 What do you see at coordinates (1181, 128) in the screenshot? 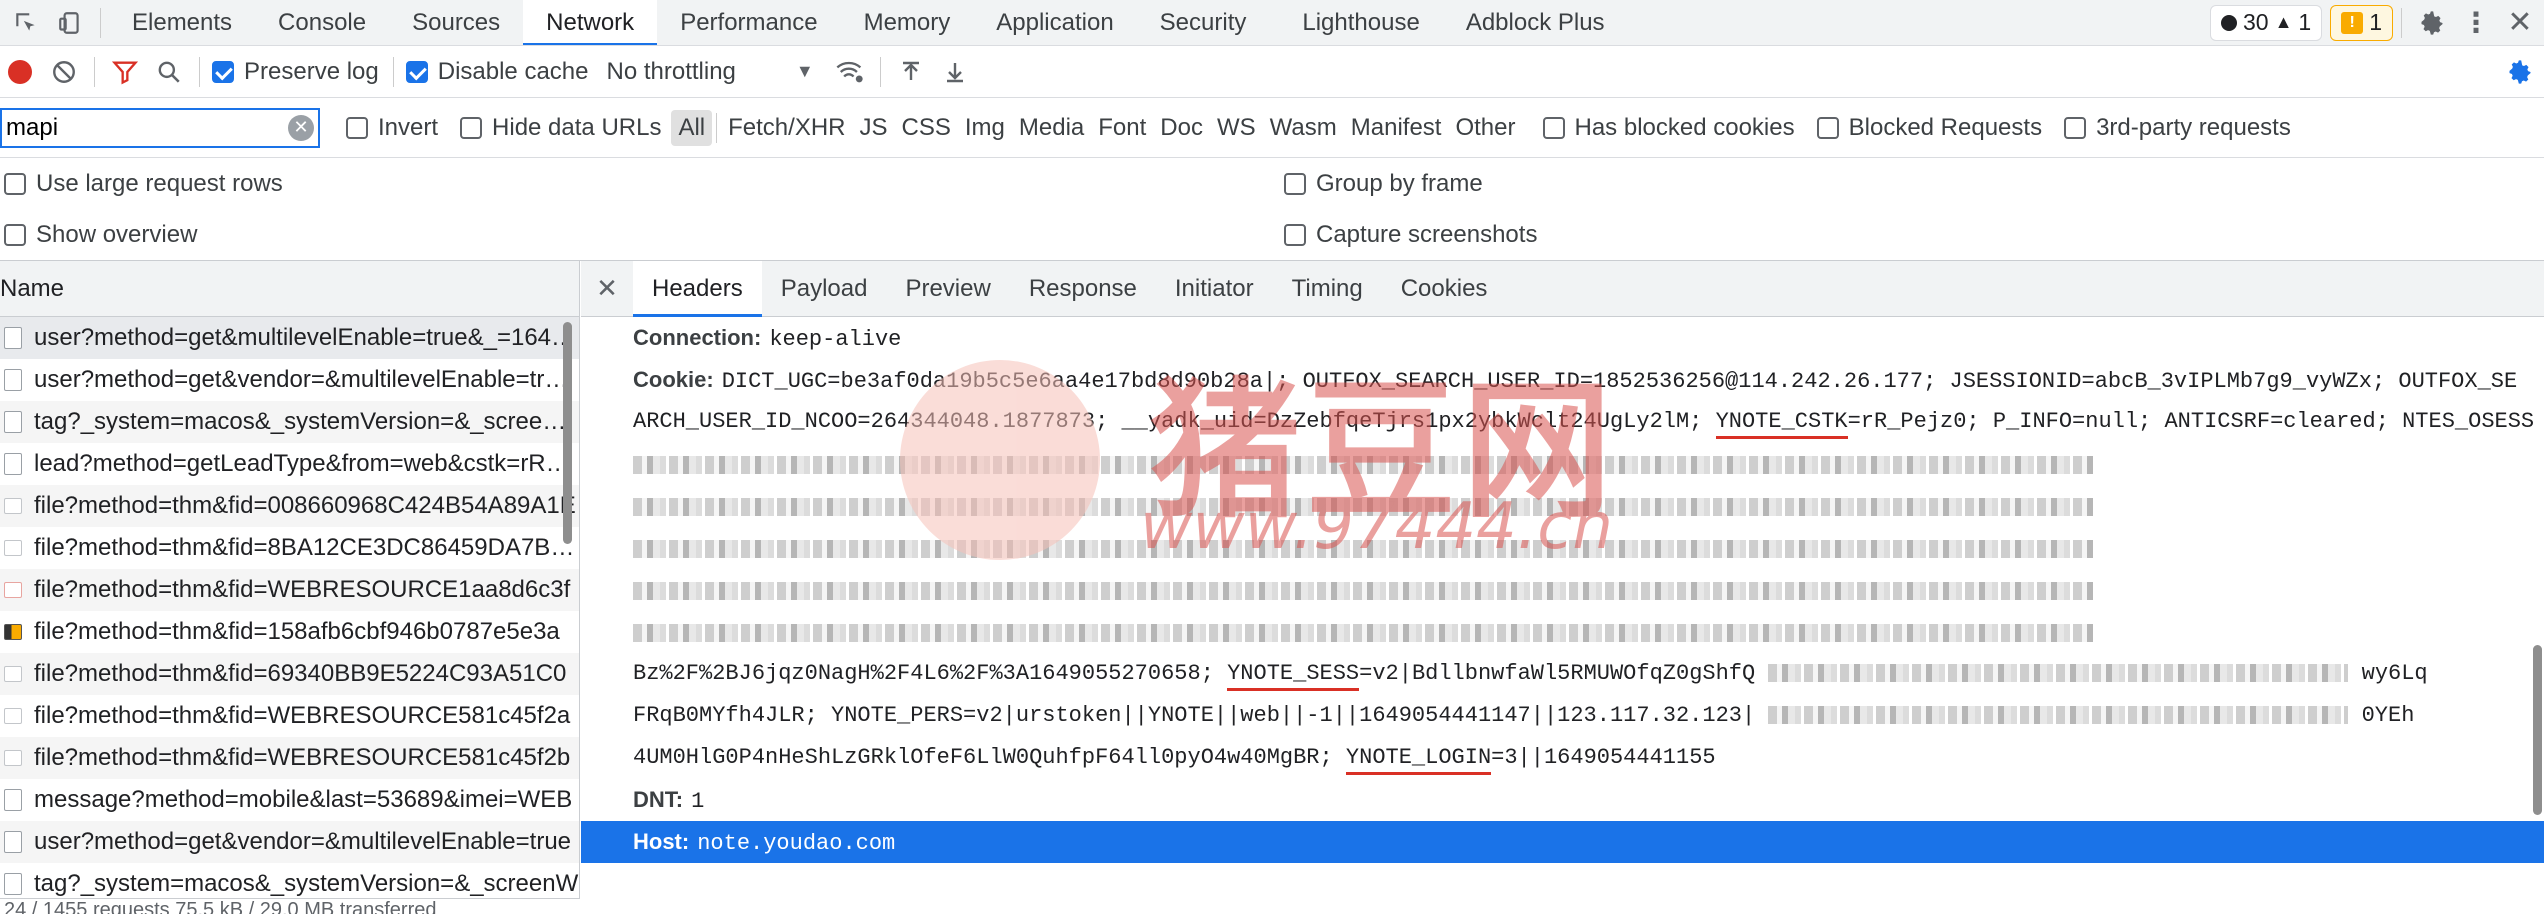
I see `type-filter-doc: Doc` at bounding box center [1181, 128].